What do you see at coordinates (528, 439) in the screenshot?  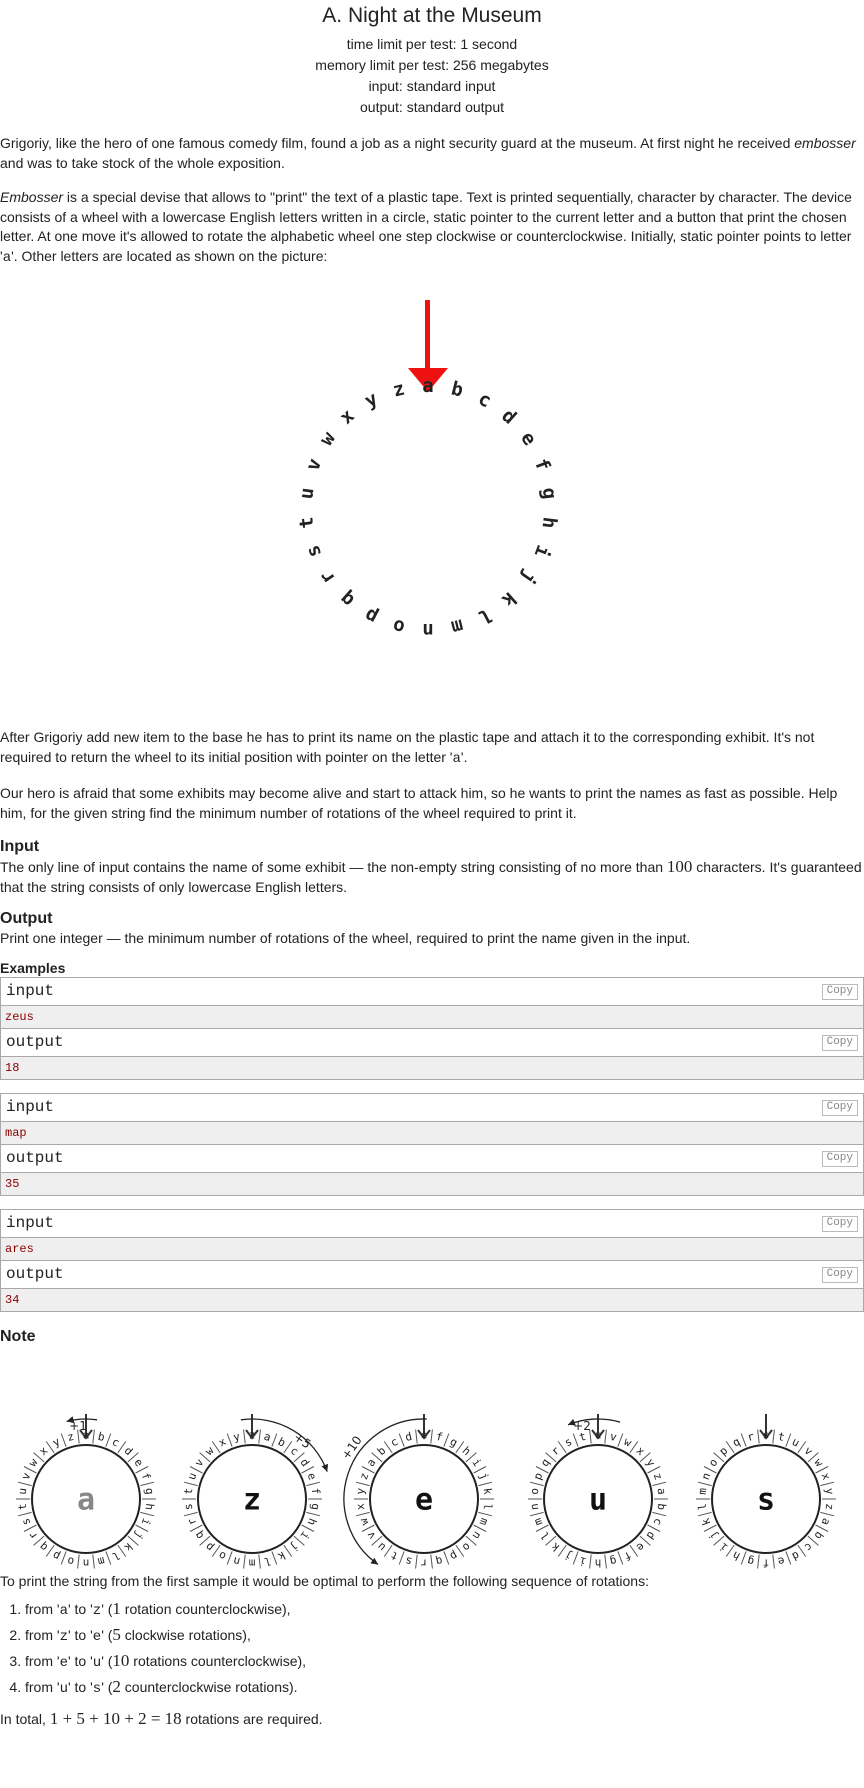 I see `wheel-letter: e` at bounding box center [528, 439].